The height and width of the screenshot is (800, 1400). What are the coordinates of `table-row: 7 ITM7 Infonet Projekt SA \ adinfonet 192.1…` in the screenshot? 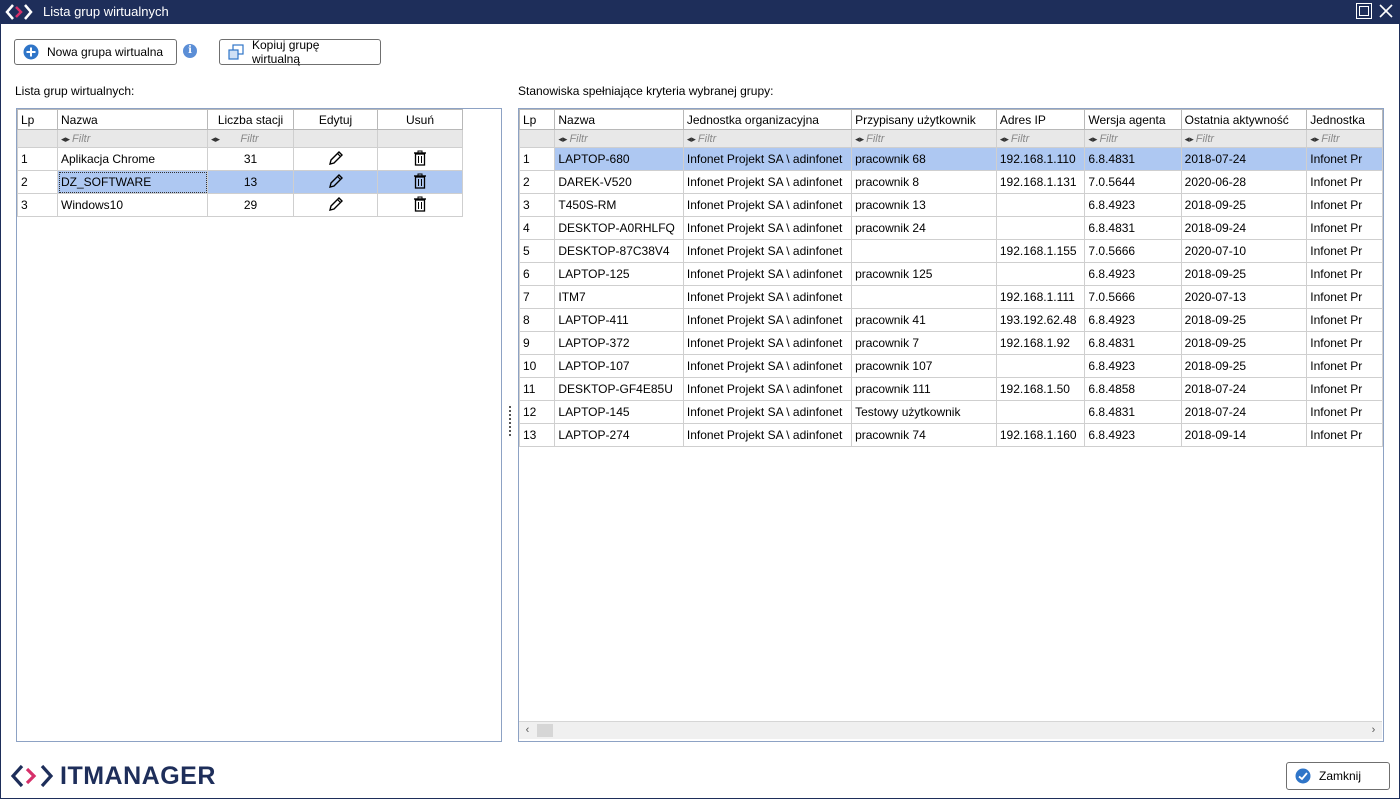 It's located at (951, 297).